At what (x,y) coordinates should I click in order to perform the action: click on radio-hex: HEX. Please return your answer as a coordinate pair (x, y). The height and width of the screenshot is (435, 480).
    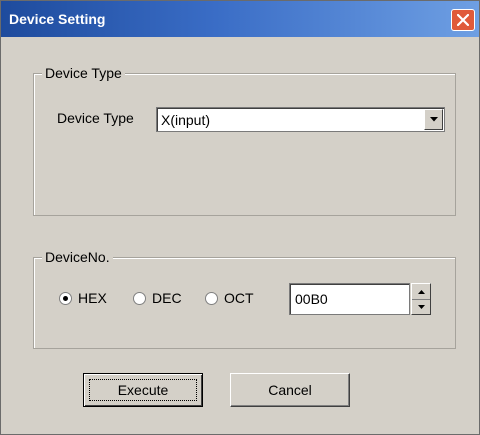
    Looking at the image, I should click on (83, 298).